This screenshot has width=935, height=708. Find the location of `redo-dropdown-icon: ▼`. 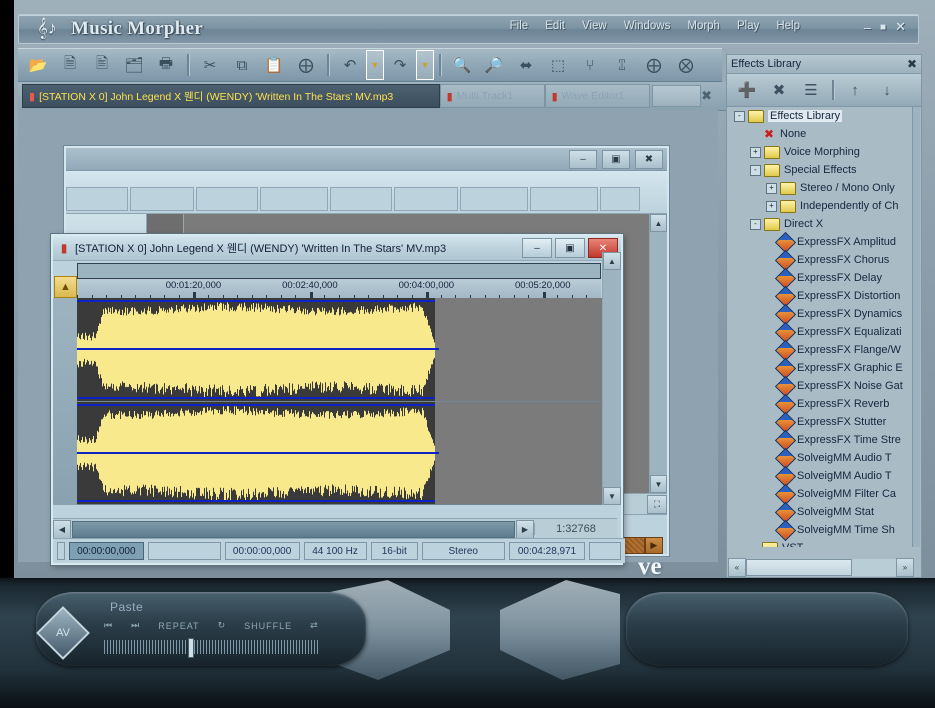

redo-dropdown-icon: ▼ is located at coordinates (425, 65).